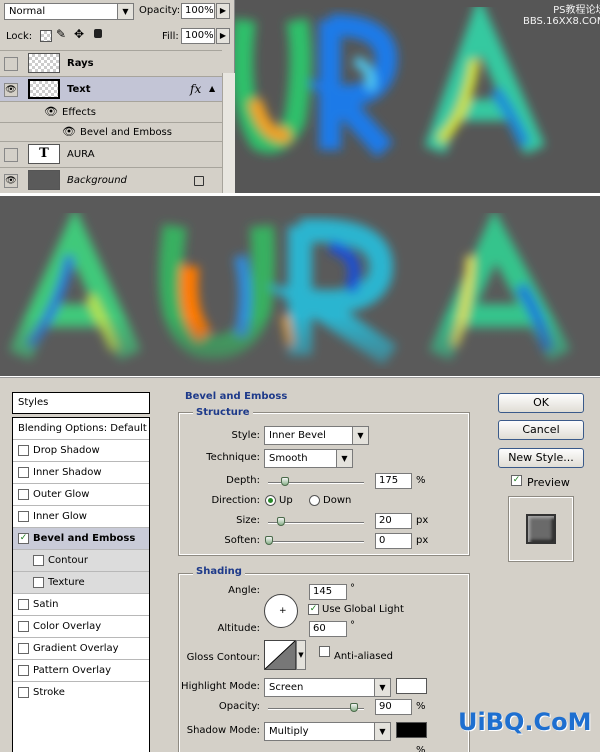  I want to click on layer-effect-bevel: 👁 Bevel and Emboss, so click(111, 132).